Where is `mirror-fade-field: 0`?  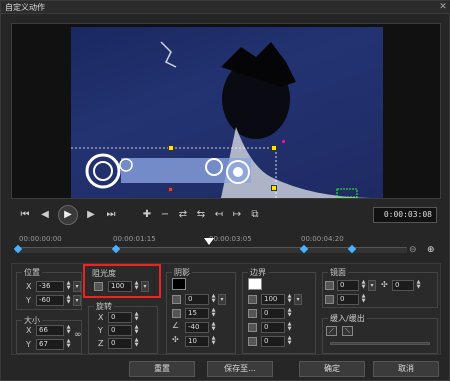 mirror-fade-field: 0 is located at coordinates (348, 299).